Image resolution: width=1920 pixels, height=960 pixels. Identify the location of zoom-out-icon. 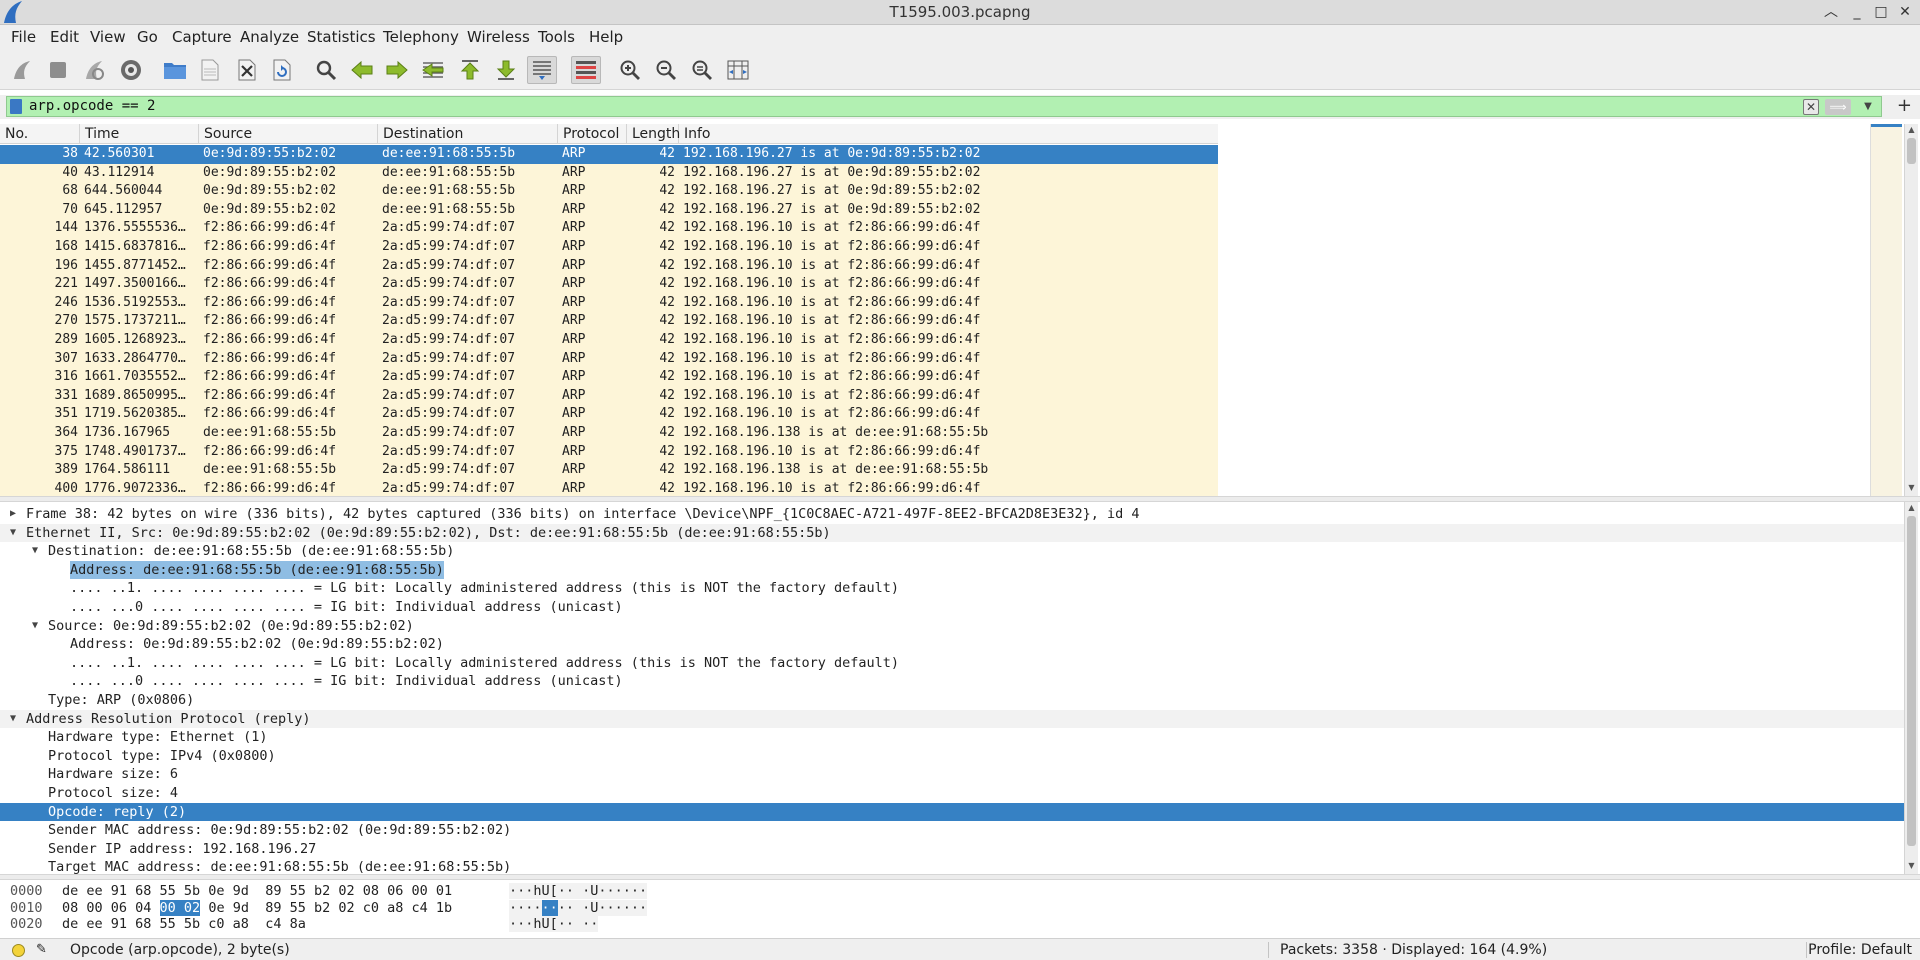
(666, 70).